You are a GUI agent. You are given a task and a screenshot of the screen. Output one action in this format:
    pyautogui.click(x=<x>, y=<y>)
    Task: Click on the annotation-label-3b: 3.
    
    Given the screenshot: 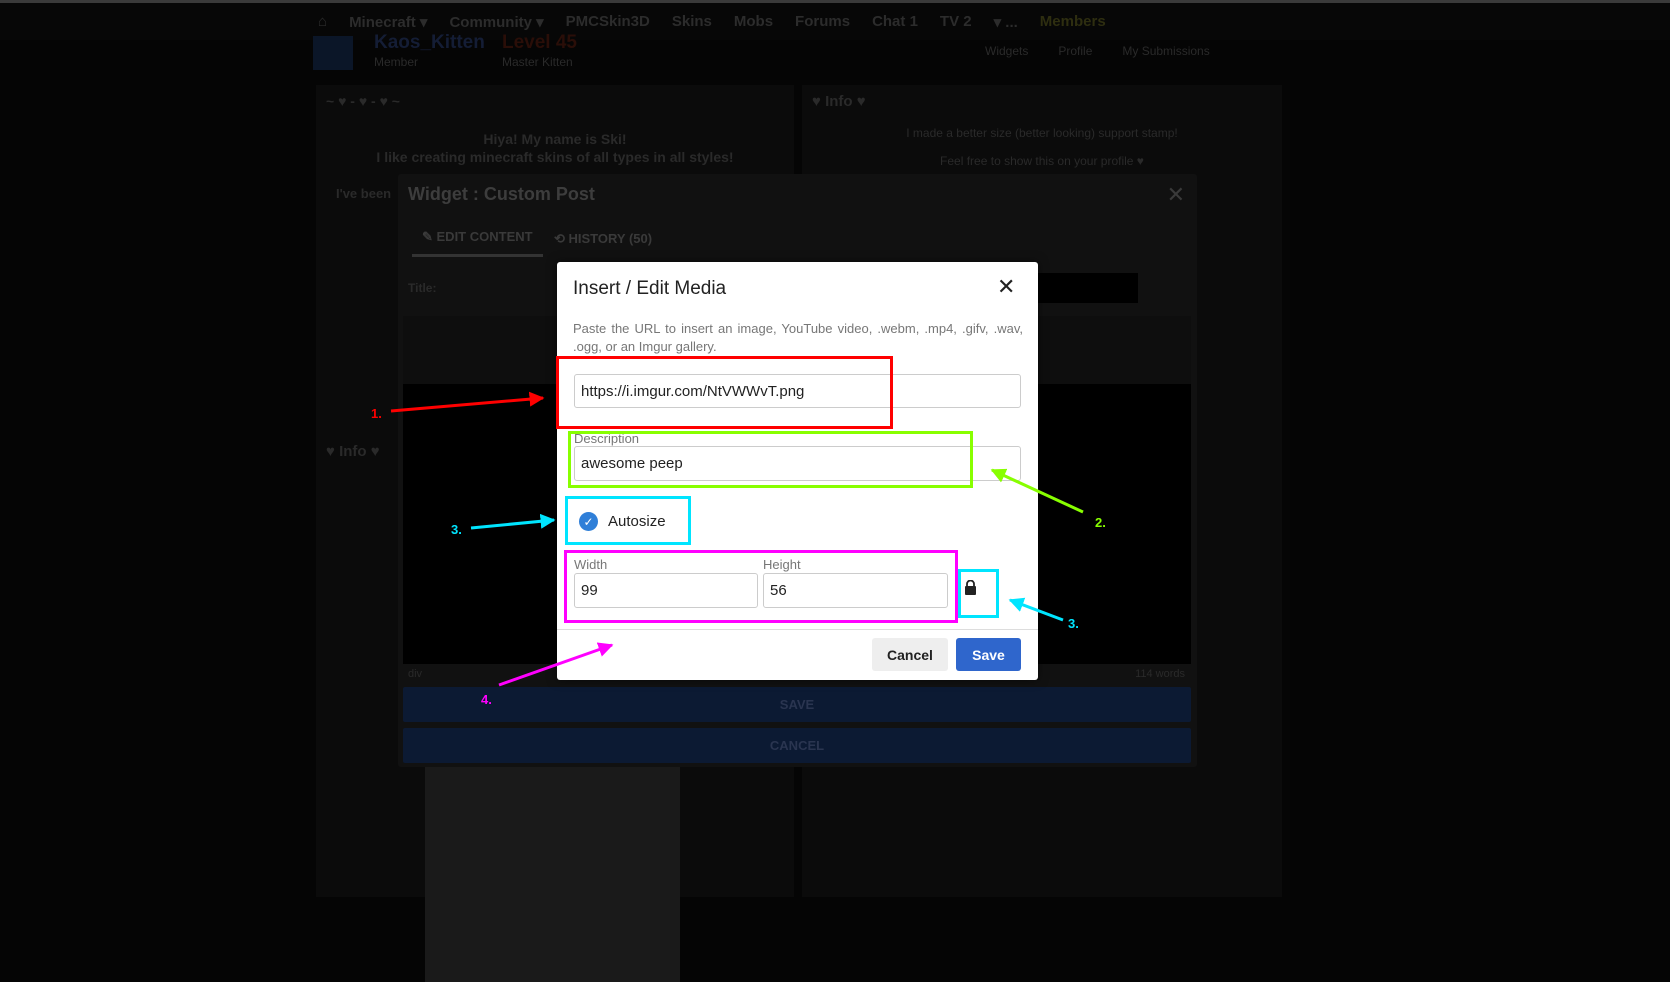 What is the action you would take?
    pyautogui.click(x=1073, y=623)
    